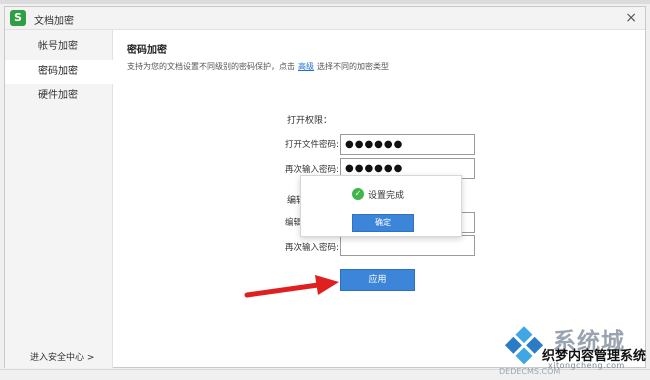 Image resolution: width=650 pixels, height=380 pixels. What do you see at coordinates (59, 96) in the screenshot?
I see `sidebar-item-hardware-encryption: 硬件加密` at bounding box center [59, 96].